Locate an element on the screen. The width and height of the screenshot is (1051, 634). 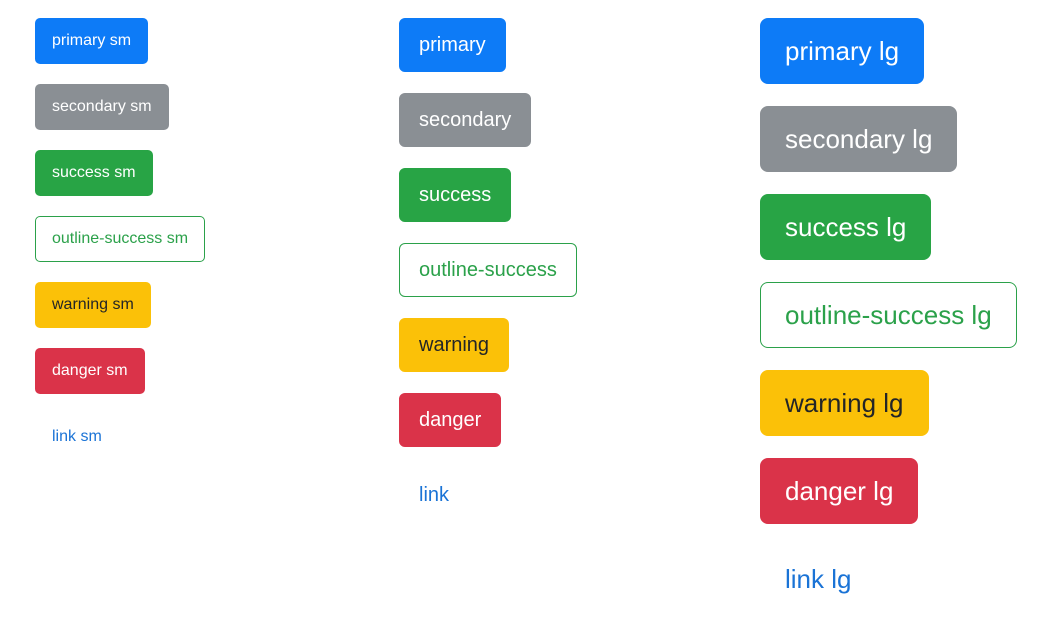
button-warning-sm: warning sm is located at coordinates (93, 305).